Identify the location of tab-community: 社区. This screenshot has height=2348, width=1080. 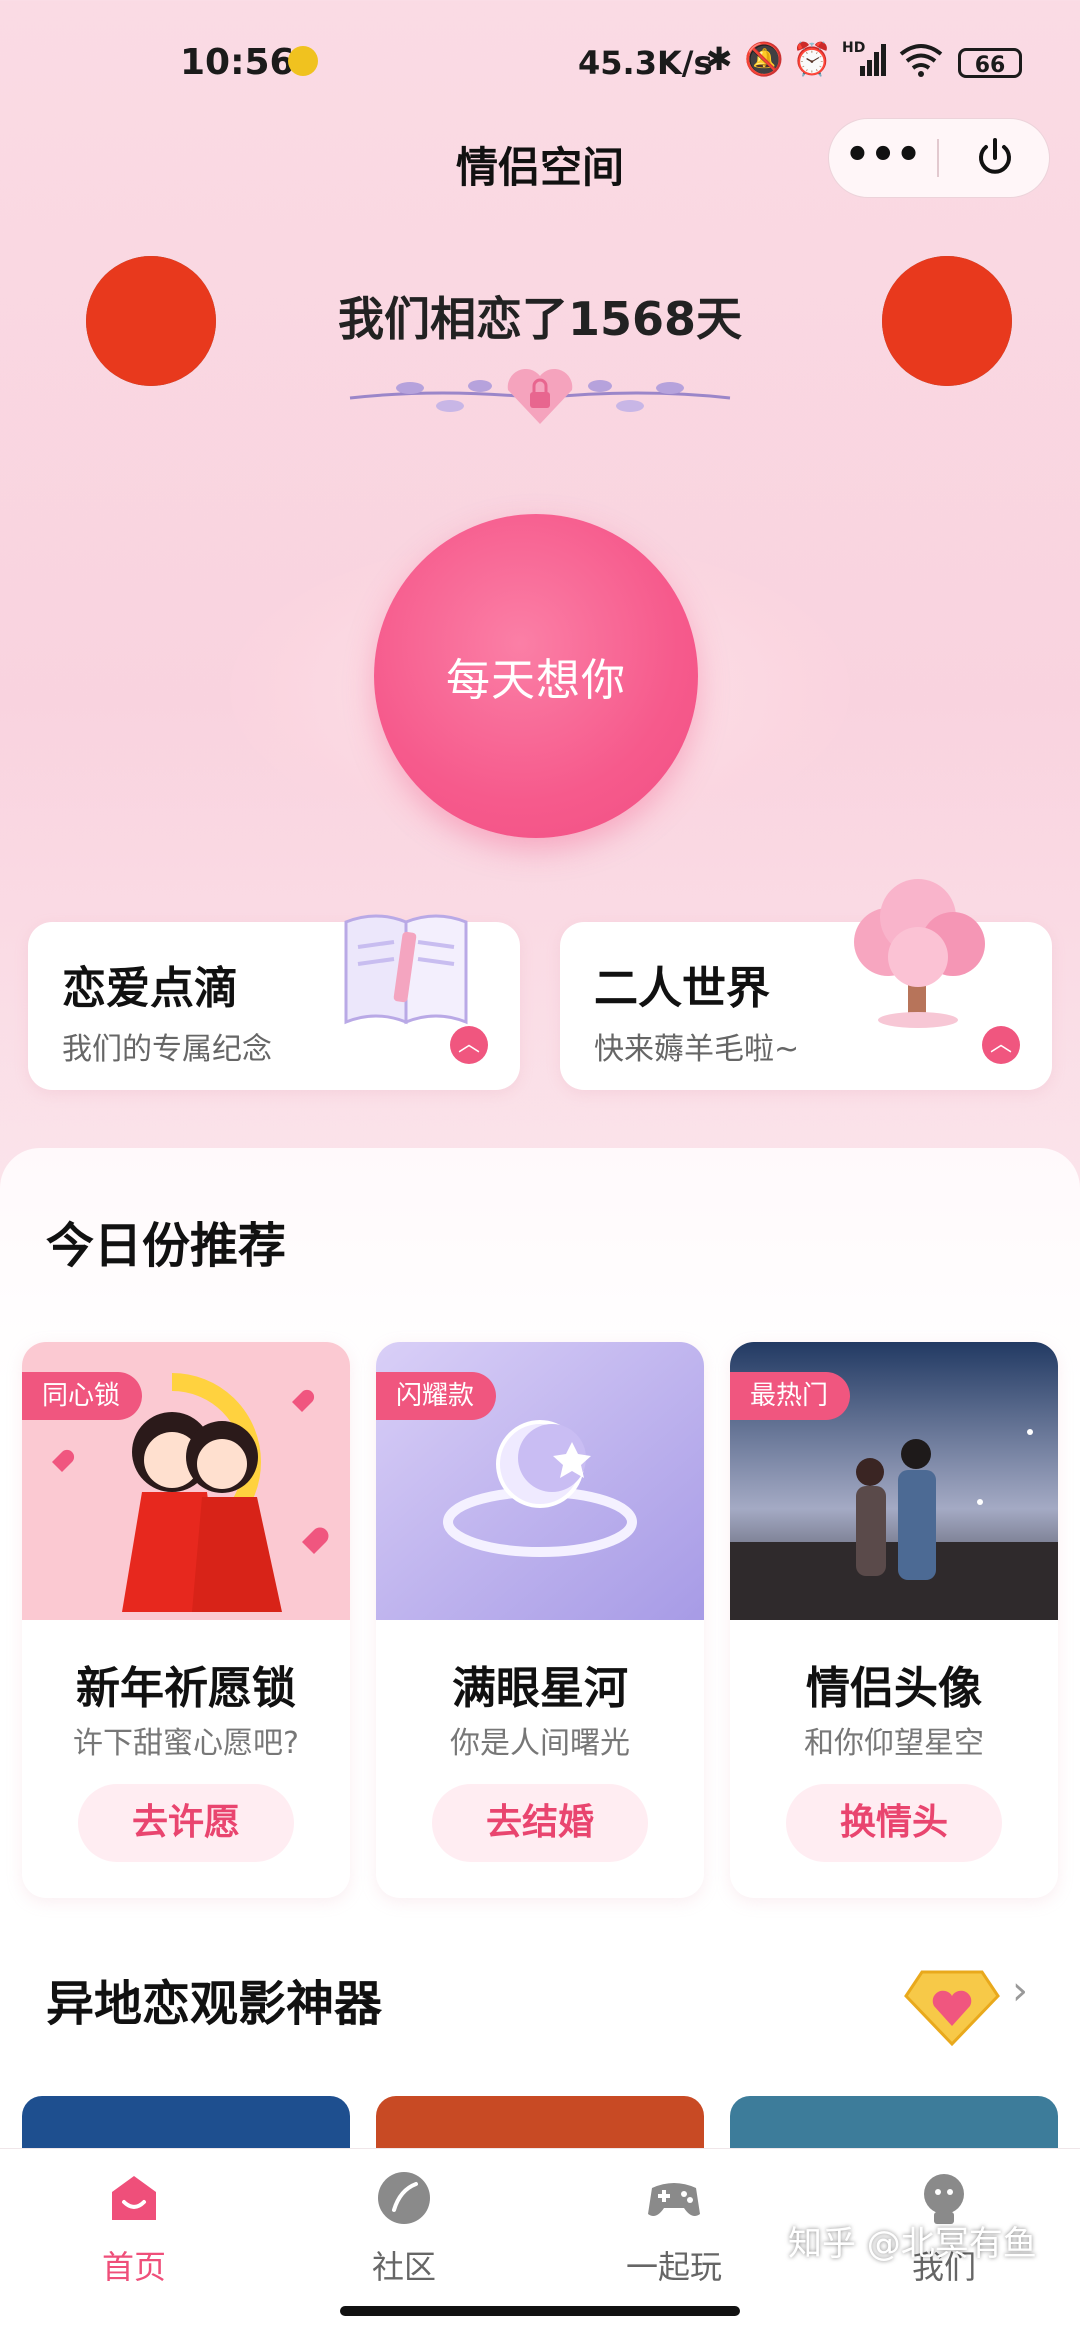
(404, 2233).